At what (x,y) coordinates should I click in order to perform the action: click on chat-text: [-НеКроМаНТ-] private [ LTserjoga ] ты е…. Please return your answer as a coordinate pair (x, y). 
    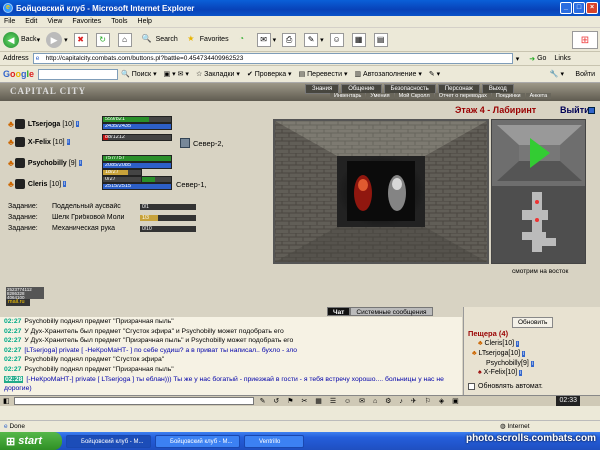
    Looking at the image, I should click on (224, 384).